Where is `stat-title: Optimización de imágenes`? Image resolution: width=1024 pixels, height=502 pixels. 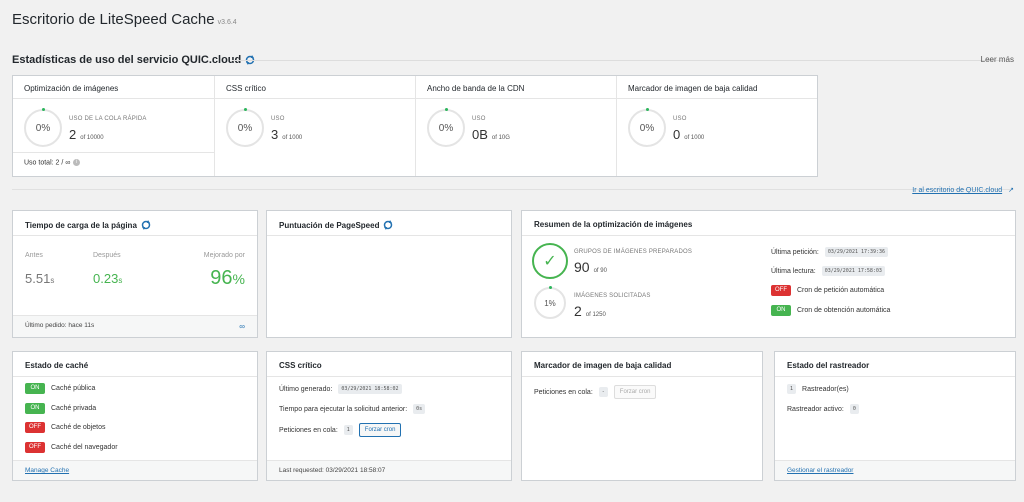
stat-title: Optimización de imágenes is located at coordinates (71, 88).